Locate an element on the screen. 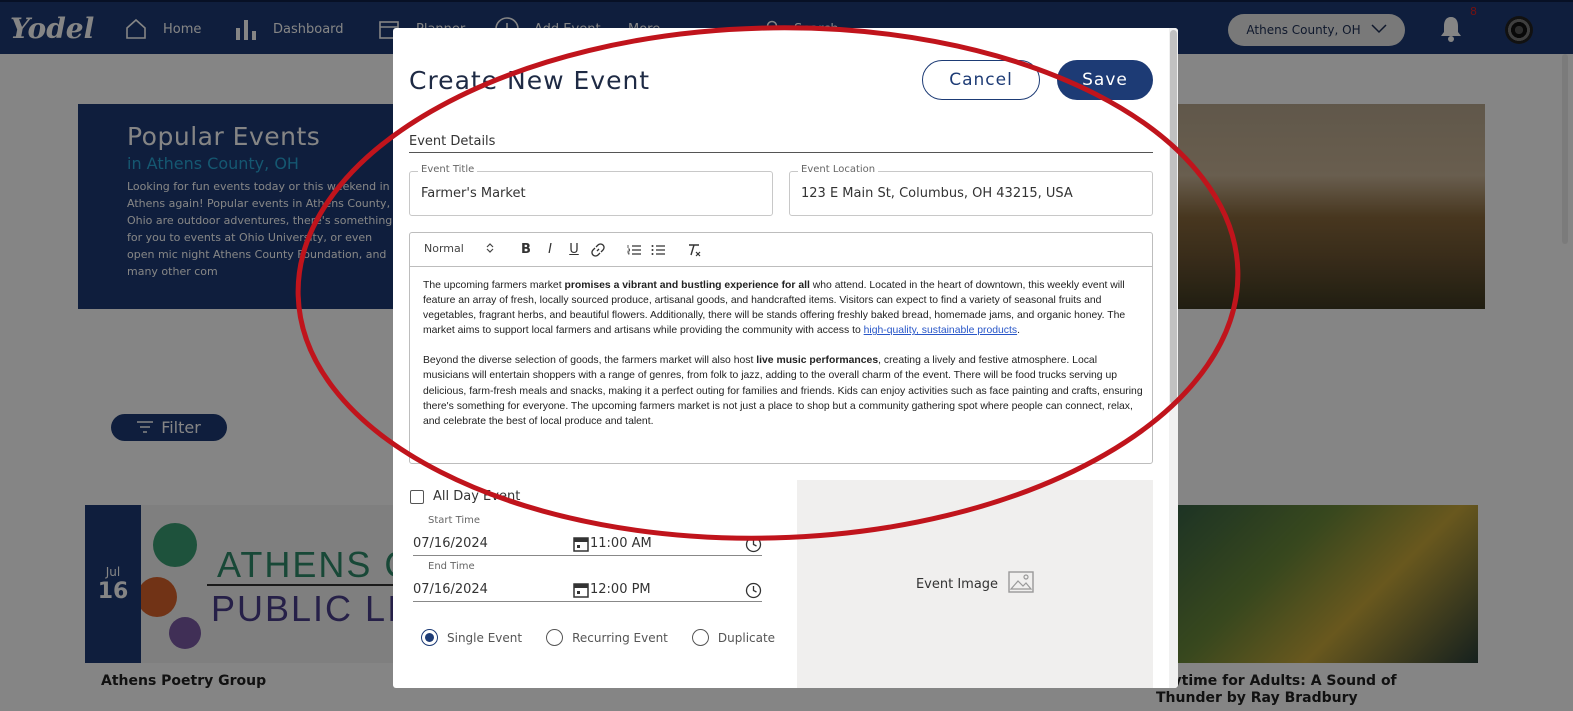 This screenshot has height=711, width=1573. end-time-label: End Time is located at coordinates (451, 566).